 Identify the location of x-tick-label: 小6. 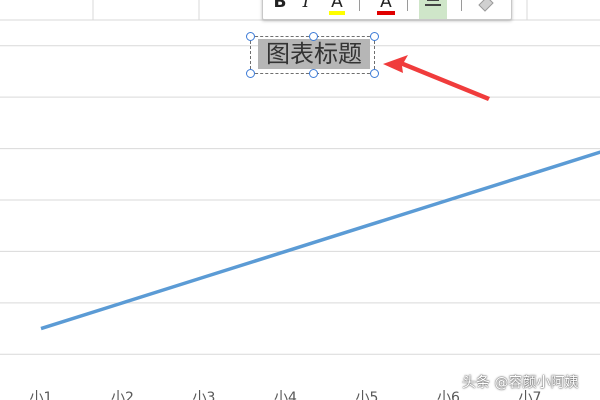
(448, 395).